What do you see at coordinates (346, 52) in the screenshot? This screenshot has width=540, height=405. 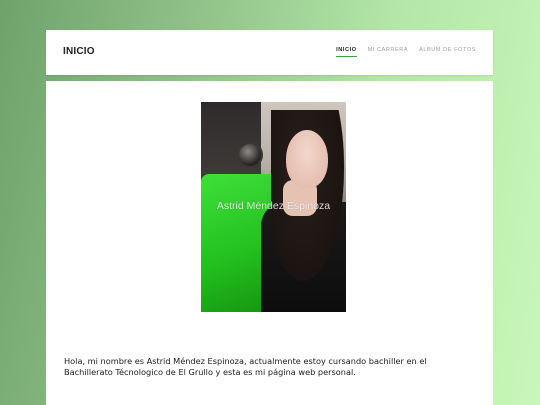 I see `nav-item-inicio: INICIO` at bounding box center [346, 52].